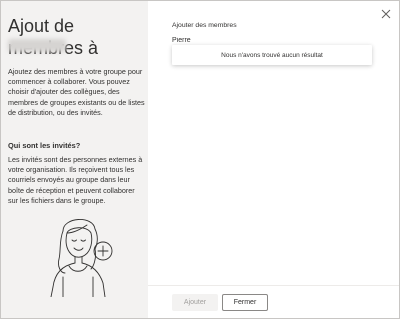 This screenshot has width=400, height=319. I want to click on dialog-title: Ajout de membres à, so click(53, 37).